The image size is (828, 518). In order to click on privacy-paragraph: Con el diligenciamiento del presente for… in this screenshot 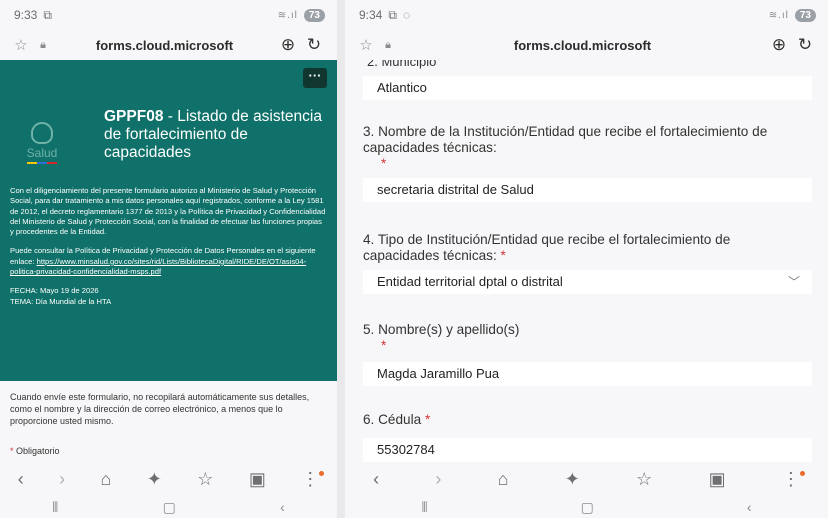, I will do `click(168, 211)`.